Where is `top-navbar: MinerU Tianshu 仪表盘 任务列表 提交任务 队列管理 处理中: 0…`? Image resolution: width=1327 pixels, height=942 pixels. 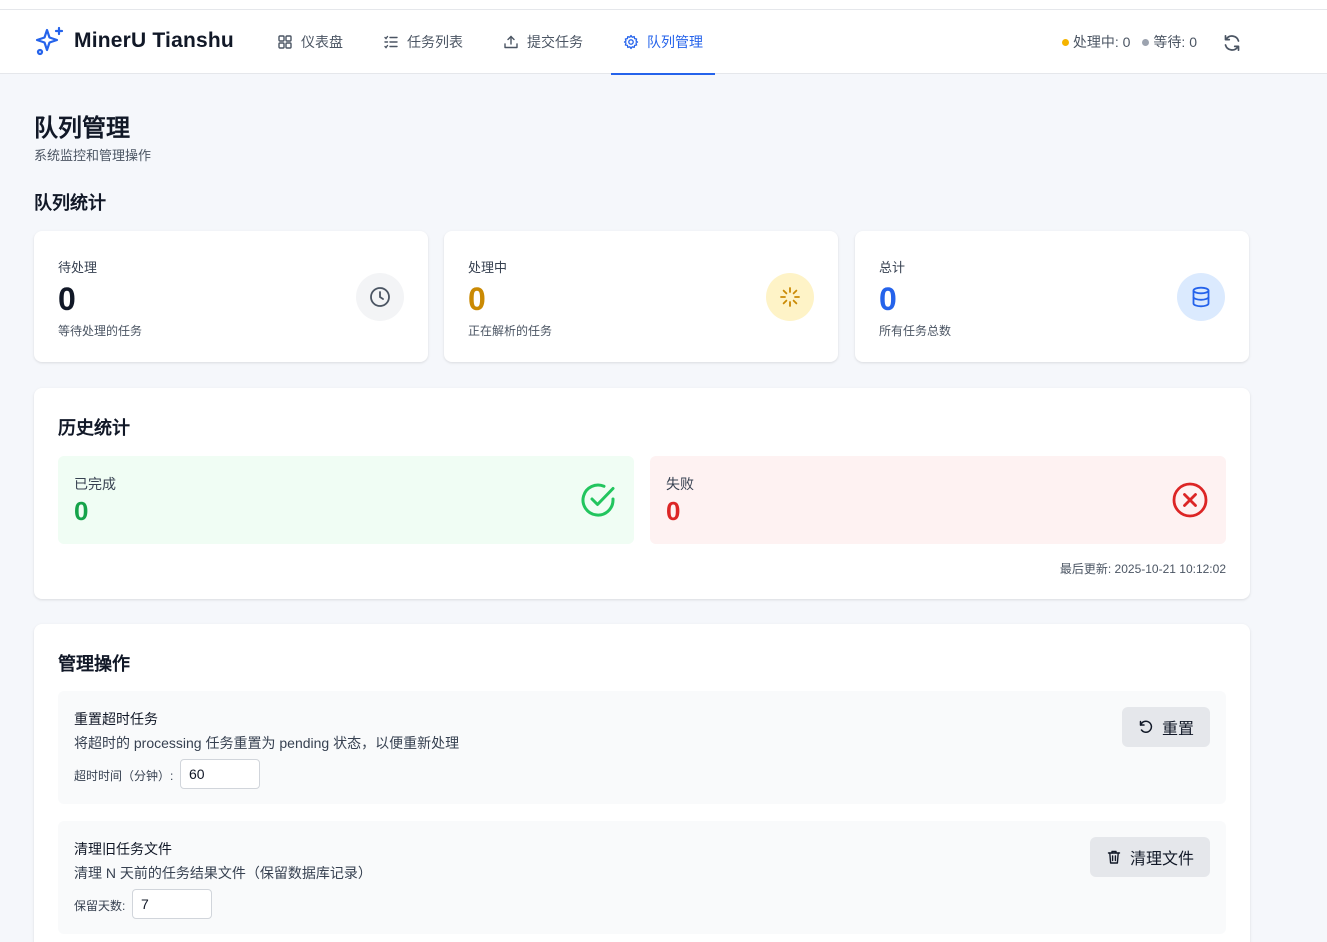 top-navbar: MinerU Tianshu 仪表盘 任务列表 提交任务 队列管理 处理中: 0… is located at coordinates (663, 42).